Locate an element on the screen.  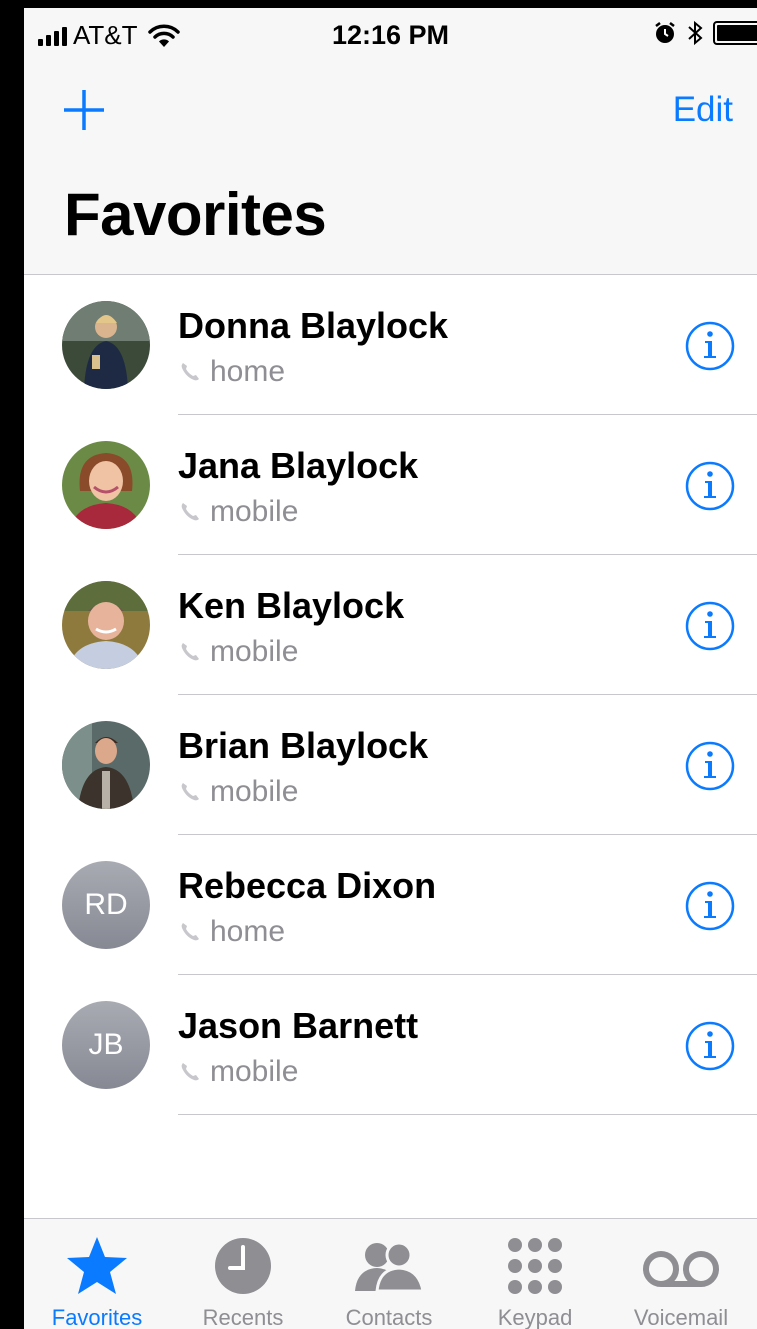
tab-label: Recents is located at coordinates (243, 1317).